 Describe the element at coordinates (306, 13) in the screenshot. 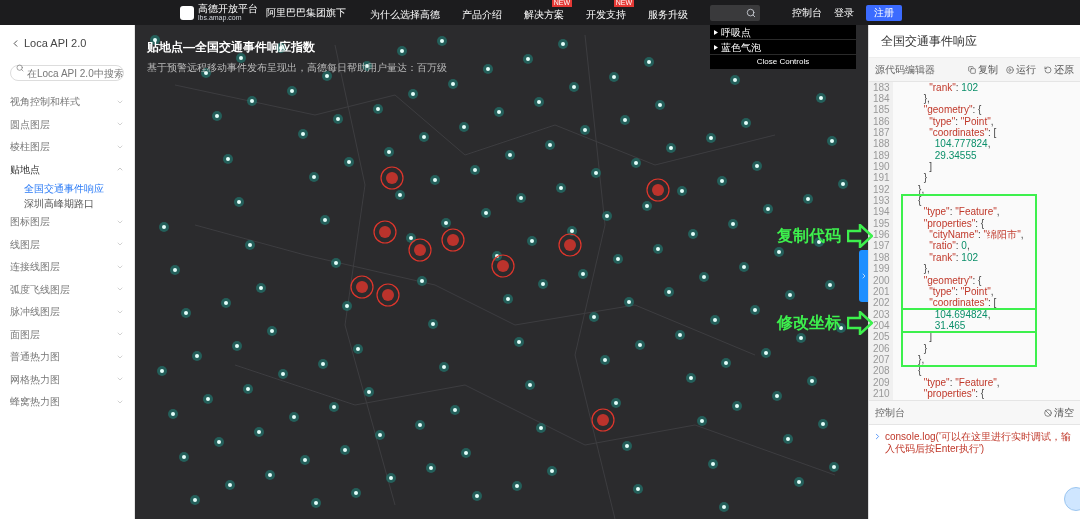

I see `tagline: 阿里巴巴集团旗下` at that location.